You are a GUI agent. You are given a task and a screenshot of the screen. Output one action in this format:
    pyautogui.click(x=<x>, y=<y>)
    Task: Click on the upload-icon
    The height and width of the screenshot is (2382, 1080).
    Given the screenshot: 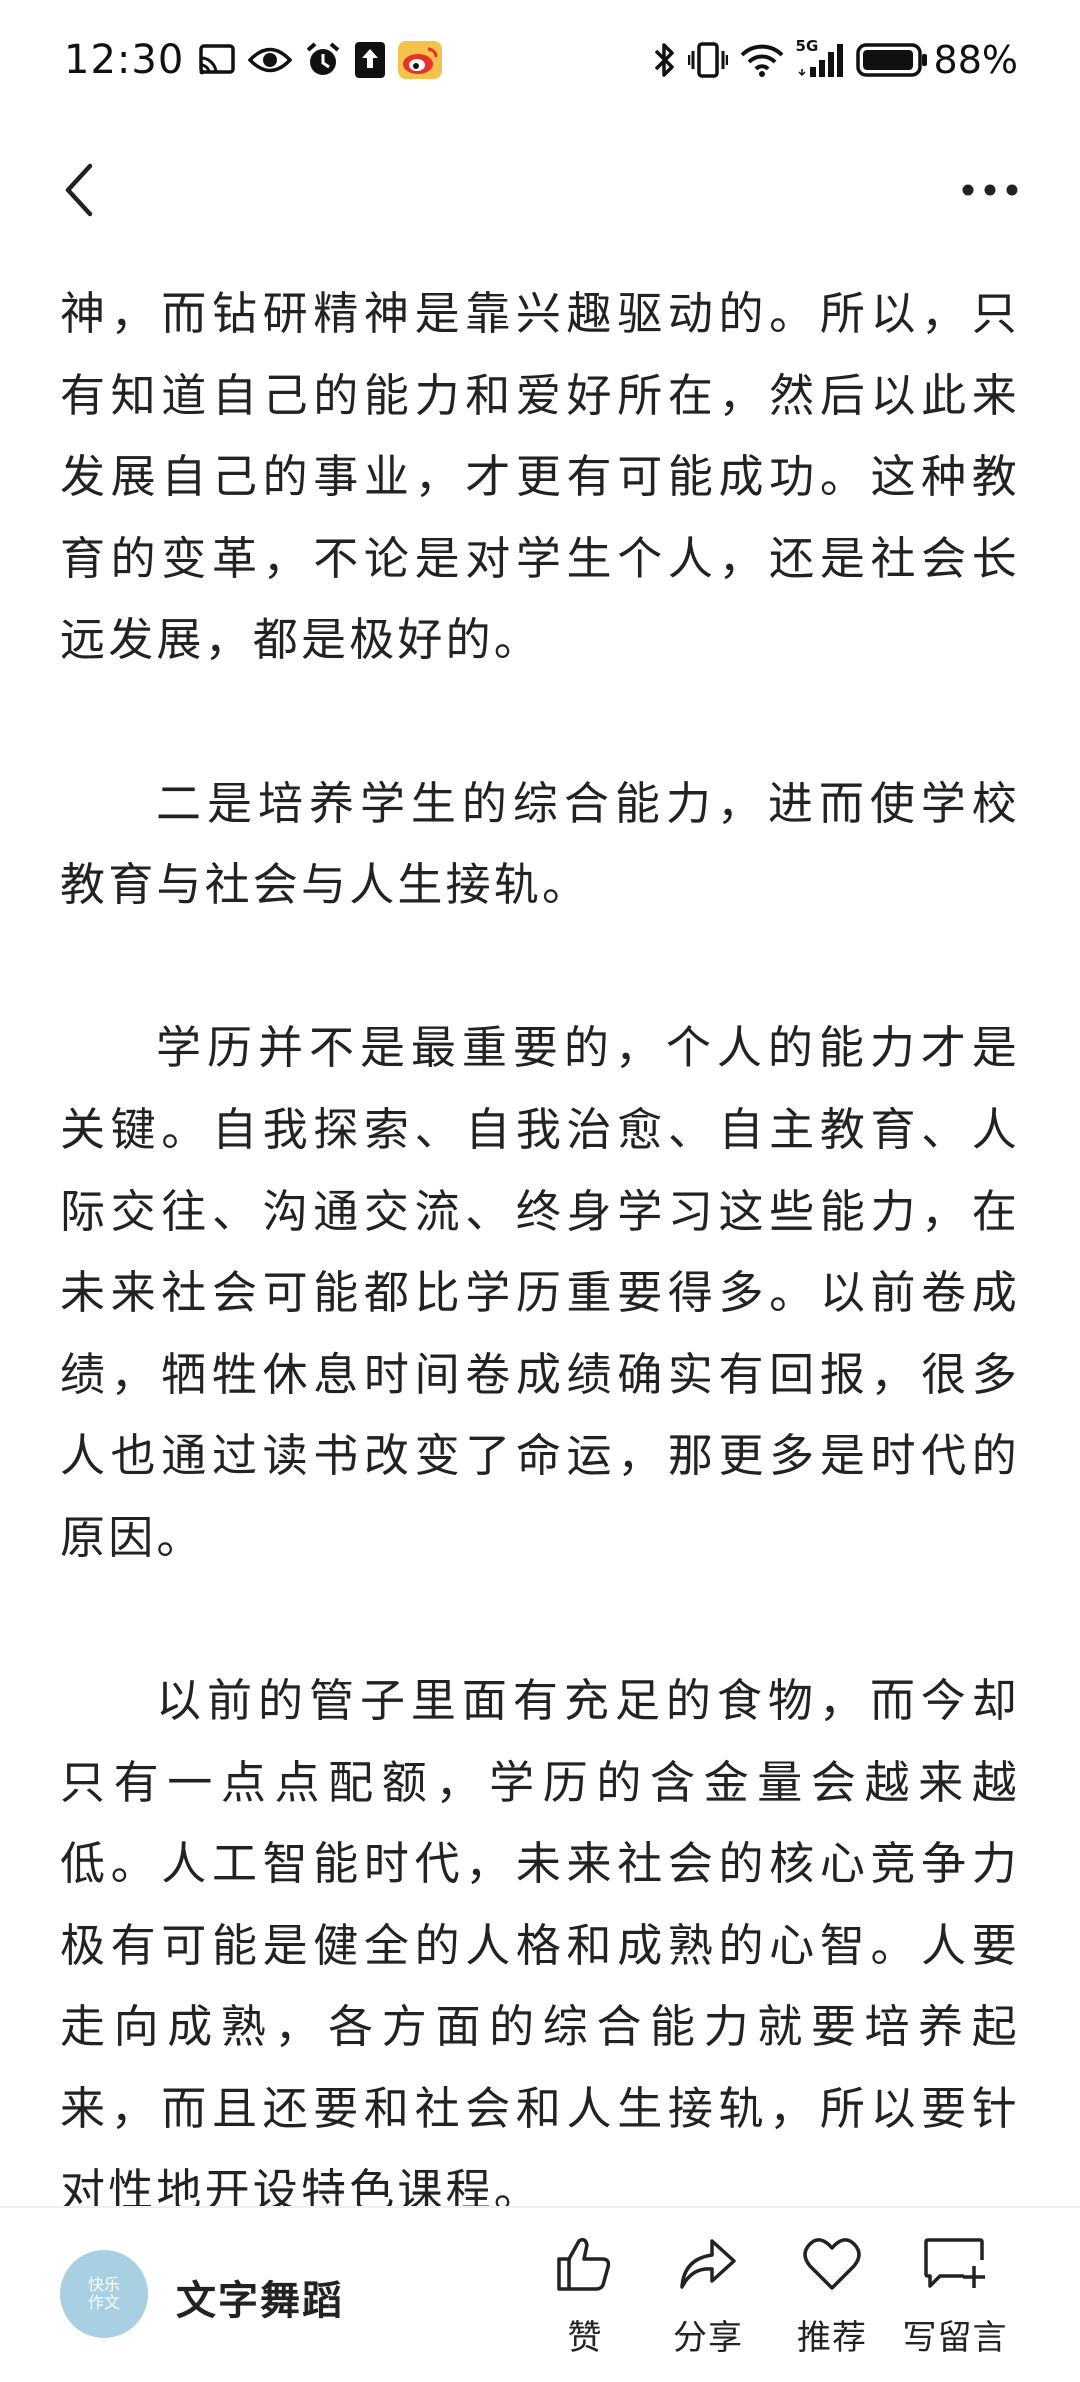 What is the action you would take?
    pyautogui.click(x=370, y=60)
    